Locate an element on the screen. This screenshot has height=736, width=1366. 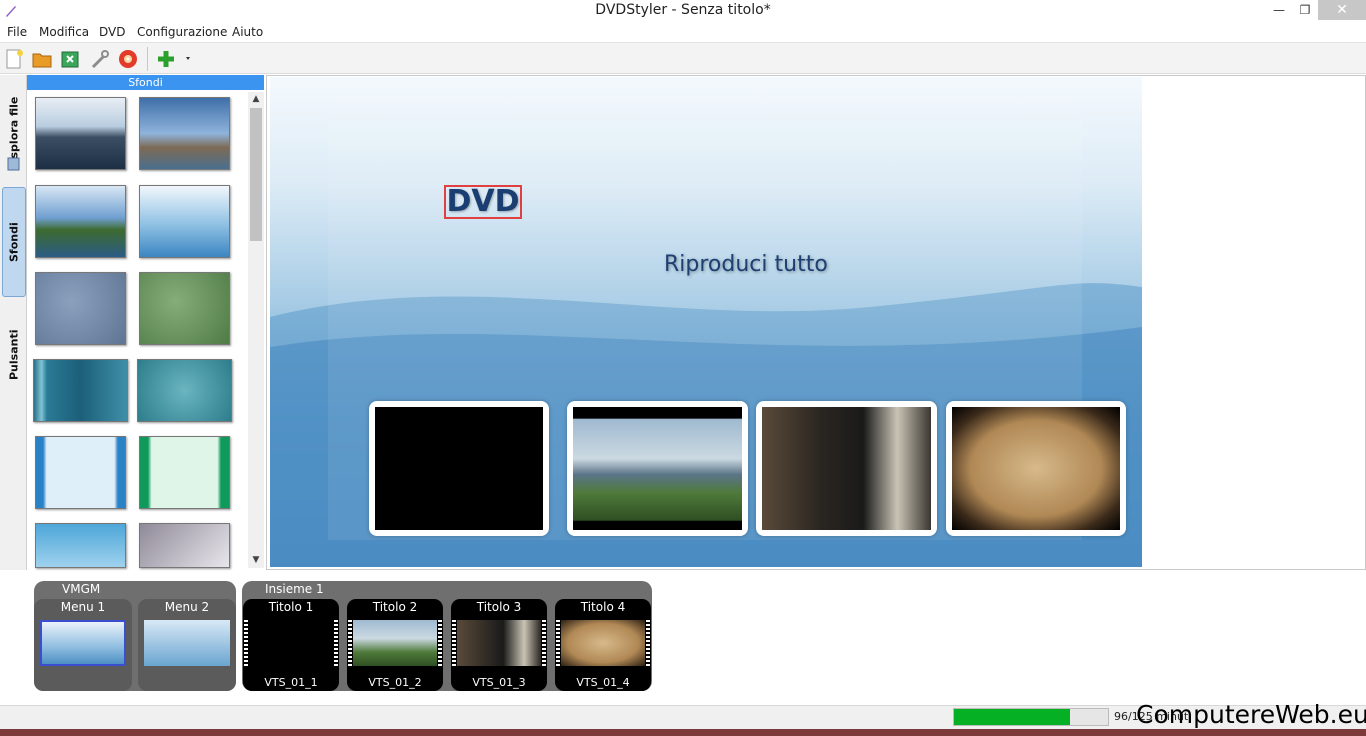
title-2-label: Titolo 2 is located at coordinates (395, 607).